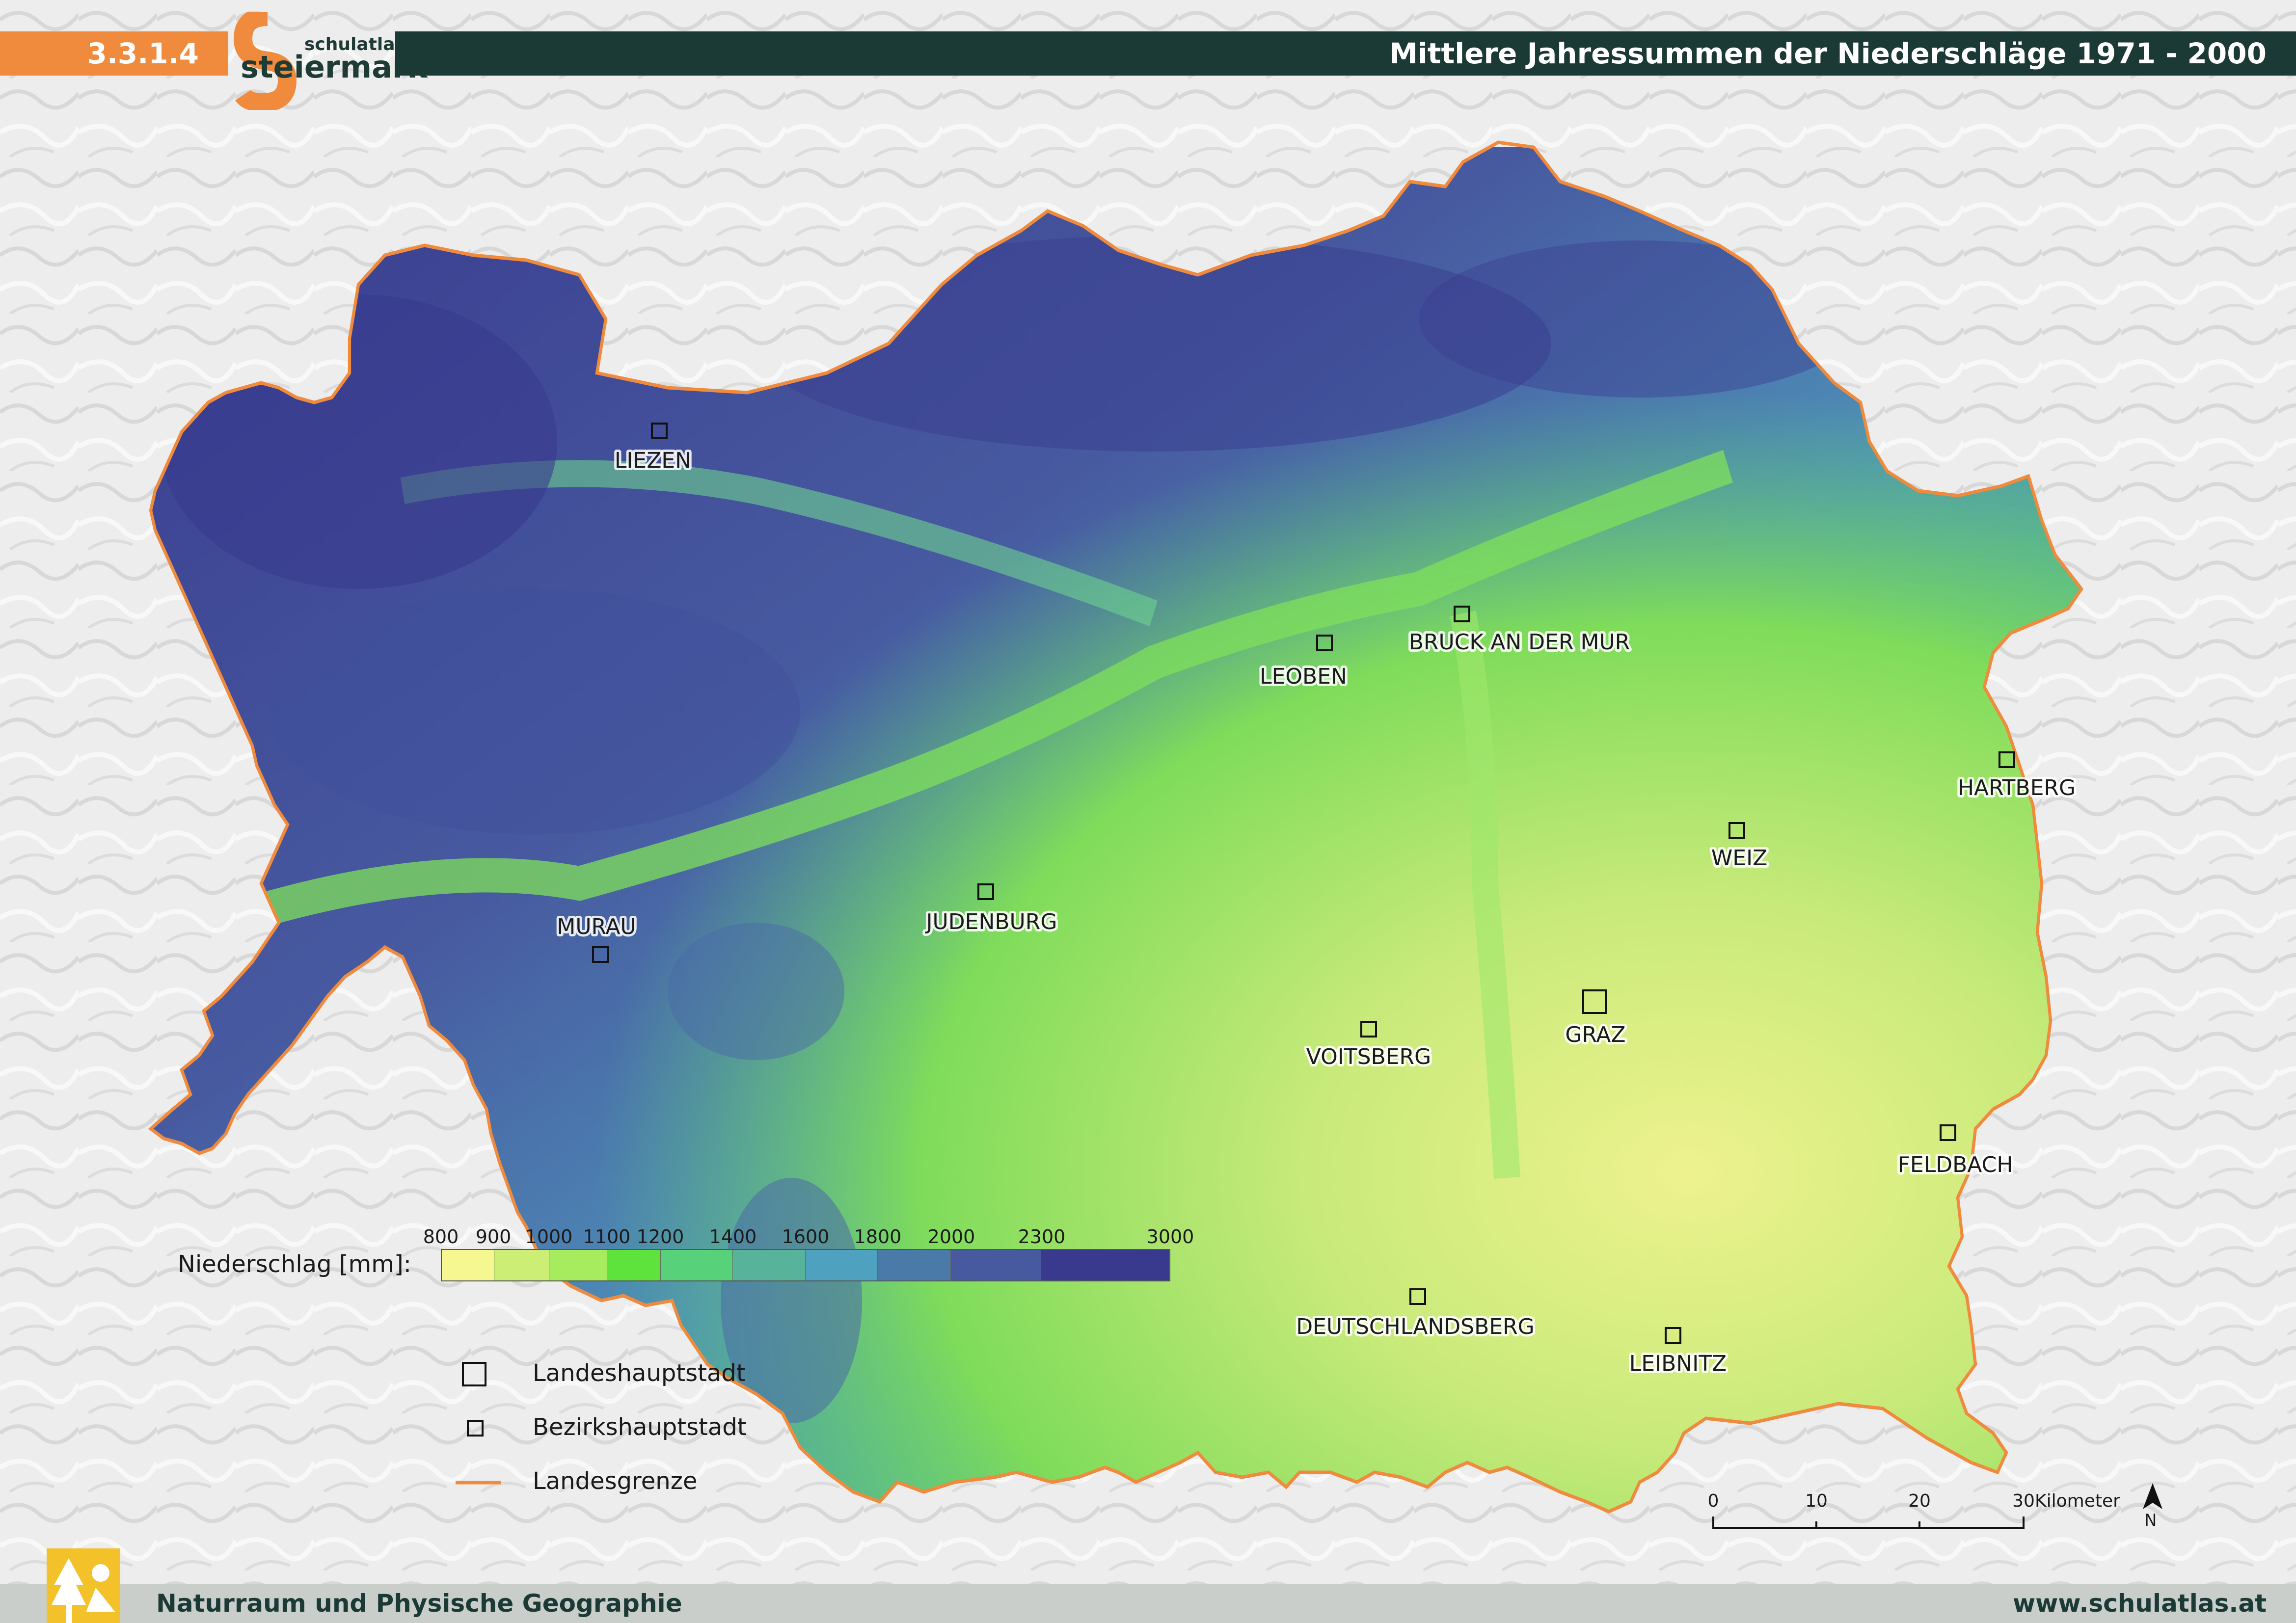  I want to click on city-label-deutschlandsberg: DEUTSCHLANDSBERG, so click(1415, 1326).